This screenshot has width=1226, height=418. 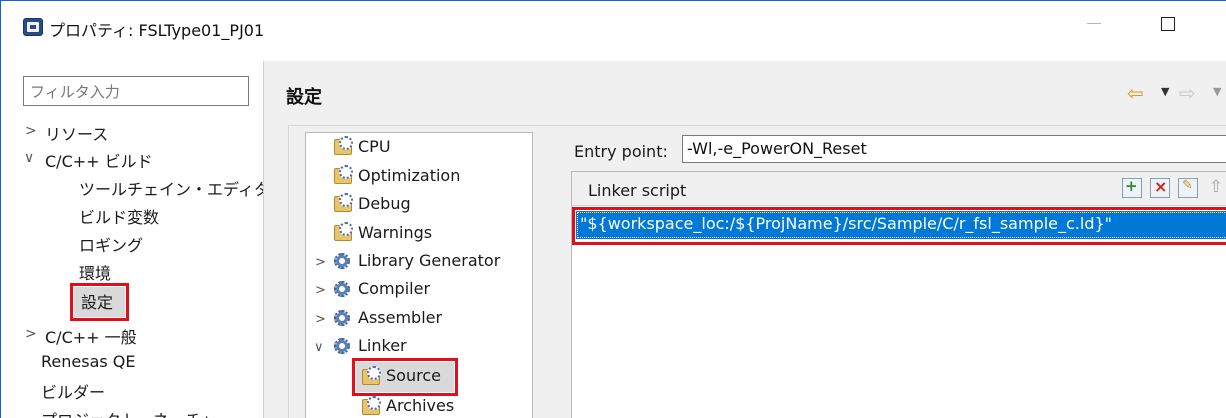 What do you see at coordinates (91, 336) in the screenshot?
I see `nav-item-cpp-general: C/C++ 一般` at bounding box center [91, 336].